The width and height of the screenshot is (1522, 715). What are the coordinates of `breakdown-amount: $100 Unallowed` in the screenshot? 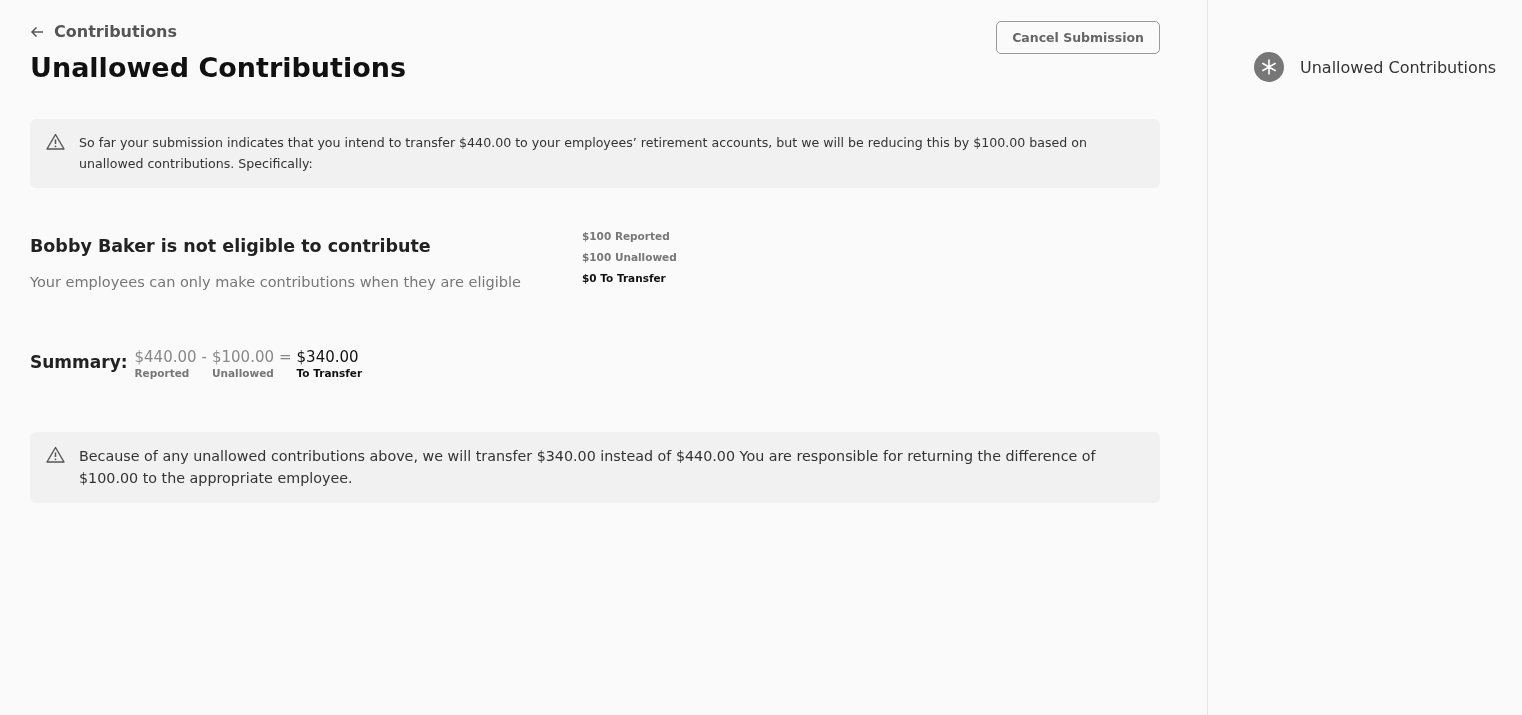 It's located at (629, 256).